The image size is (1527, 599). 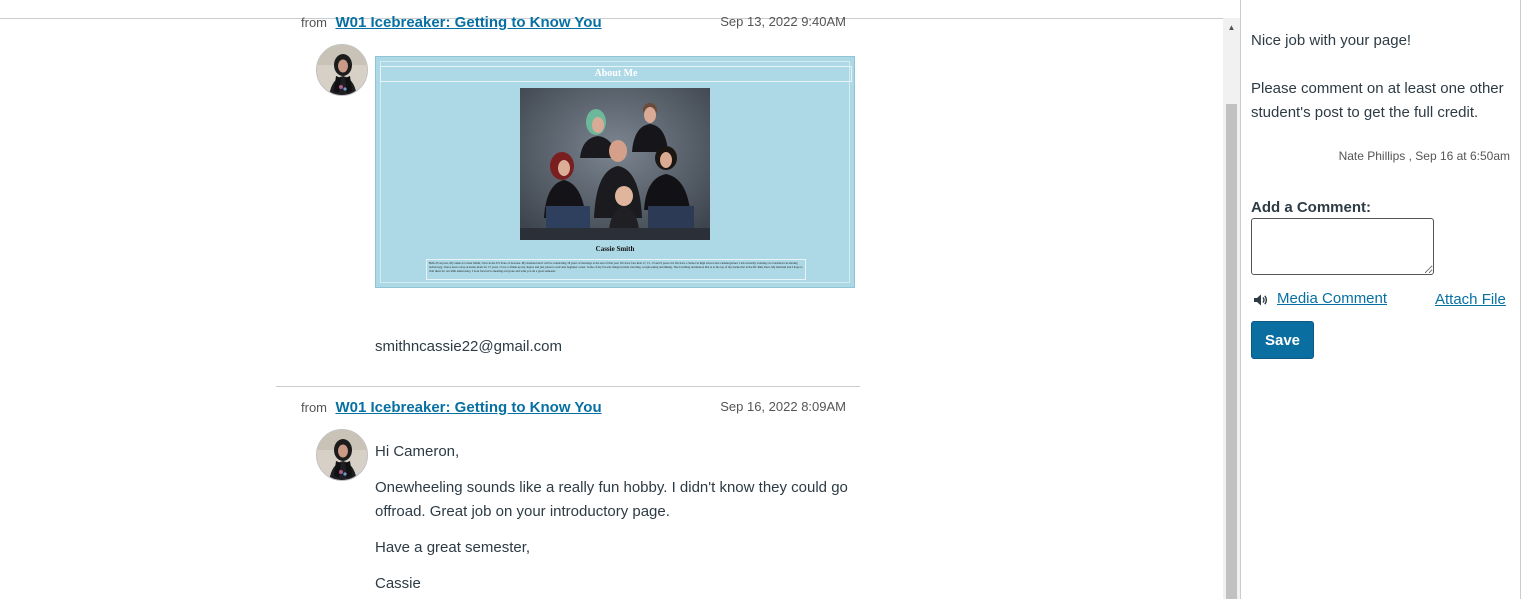 I want to click on panel-right-border, so click(x=1520, y=299).